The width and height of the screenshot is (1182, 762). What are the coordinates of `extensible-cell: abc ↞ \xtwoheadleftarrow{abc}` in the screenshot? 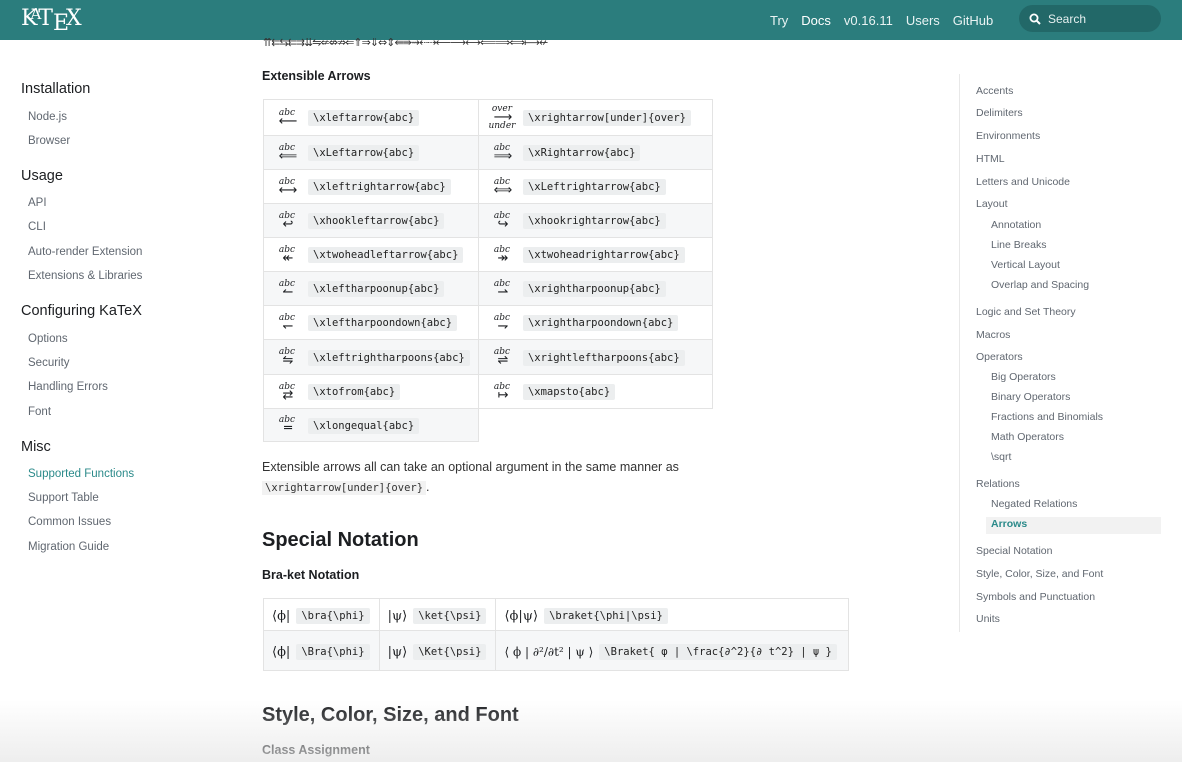 It's located at (371, 254).